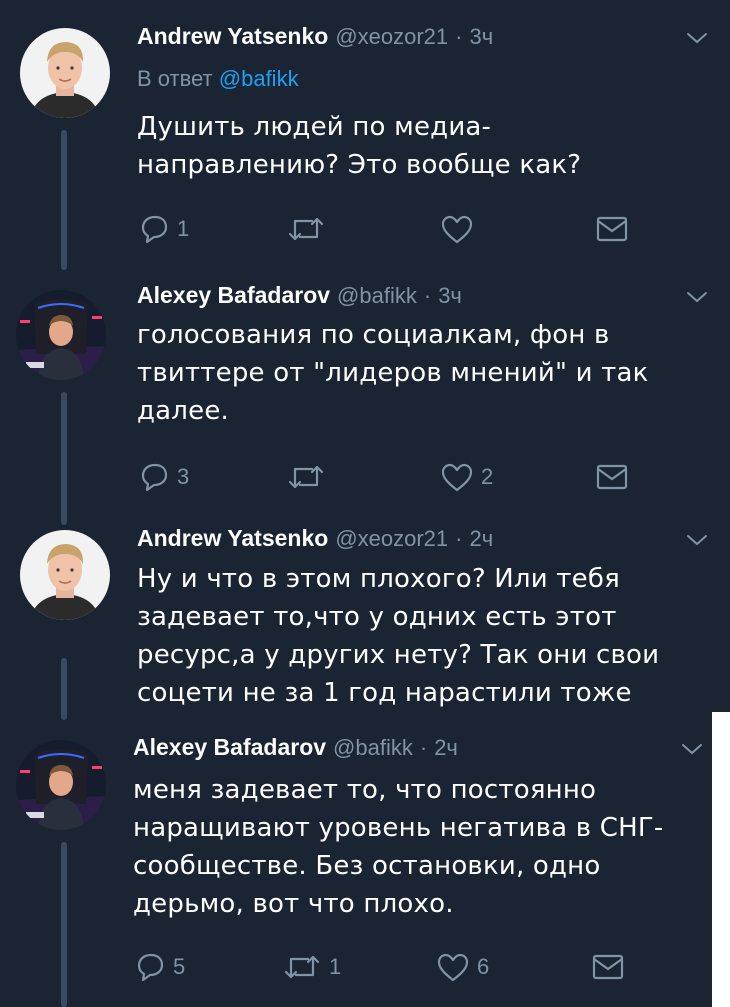 The width and height of the screenshot is (730, 1007). Describe the element at coordinates (398, 828) in the screenshot. I see `tweet-text-line: наращивают уровень негатива в СНГ-` at that location.